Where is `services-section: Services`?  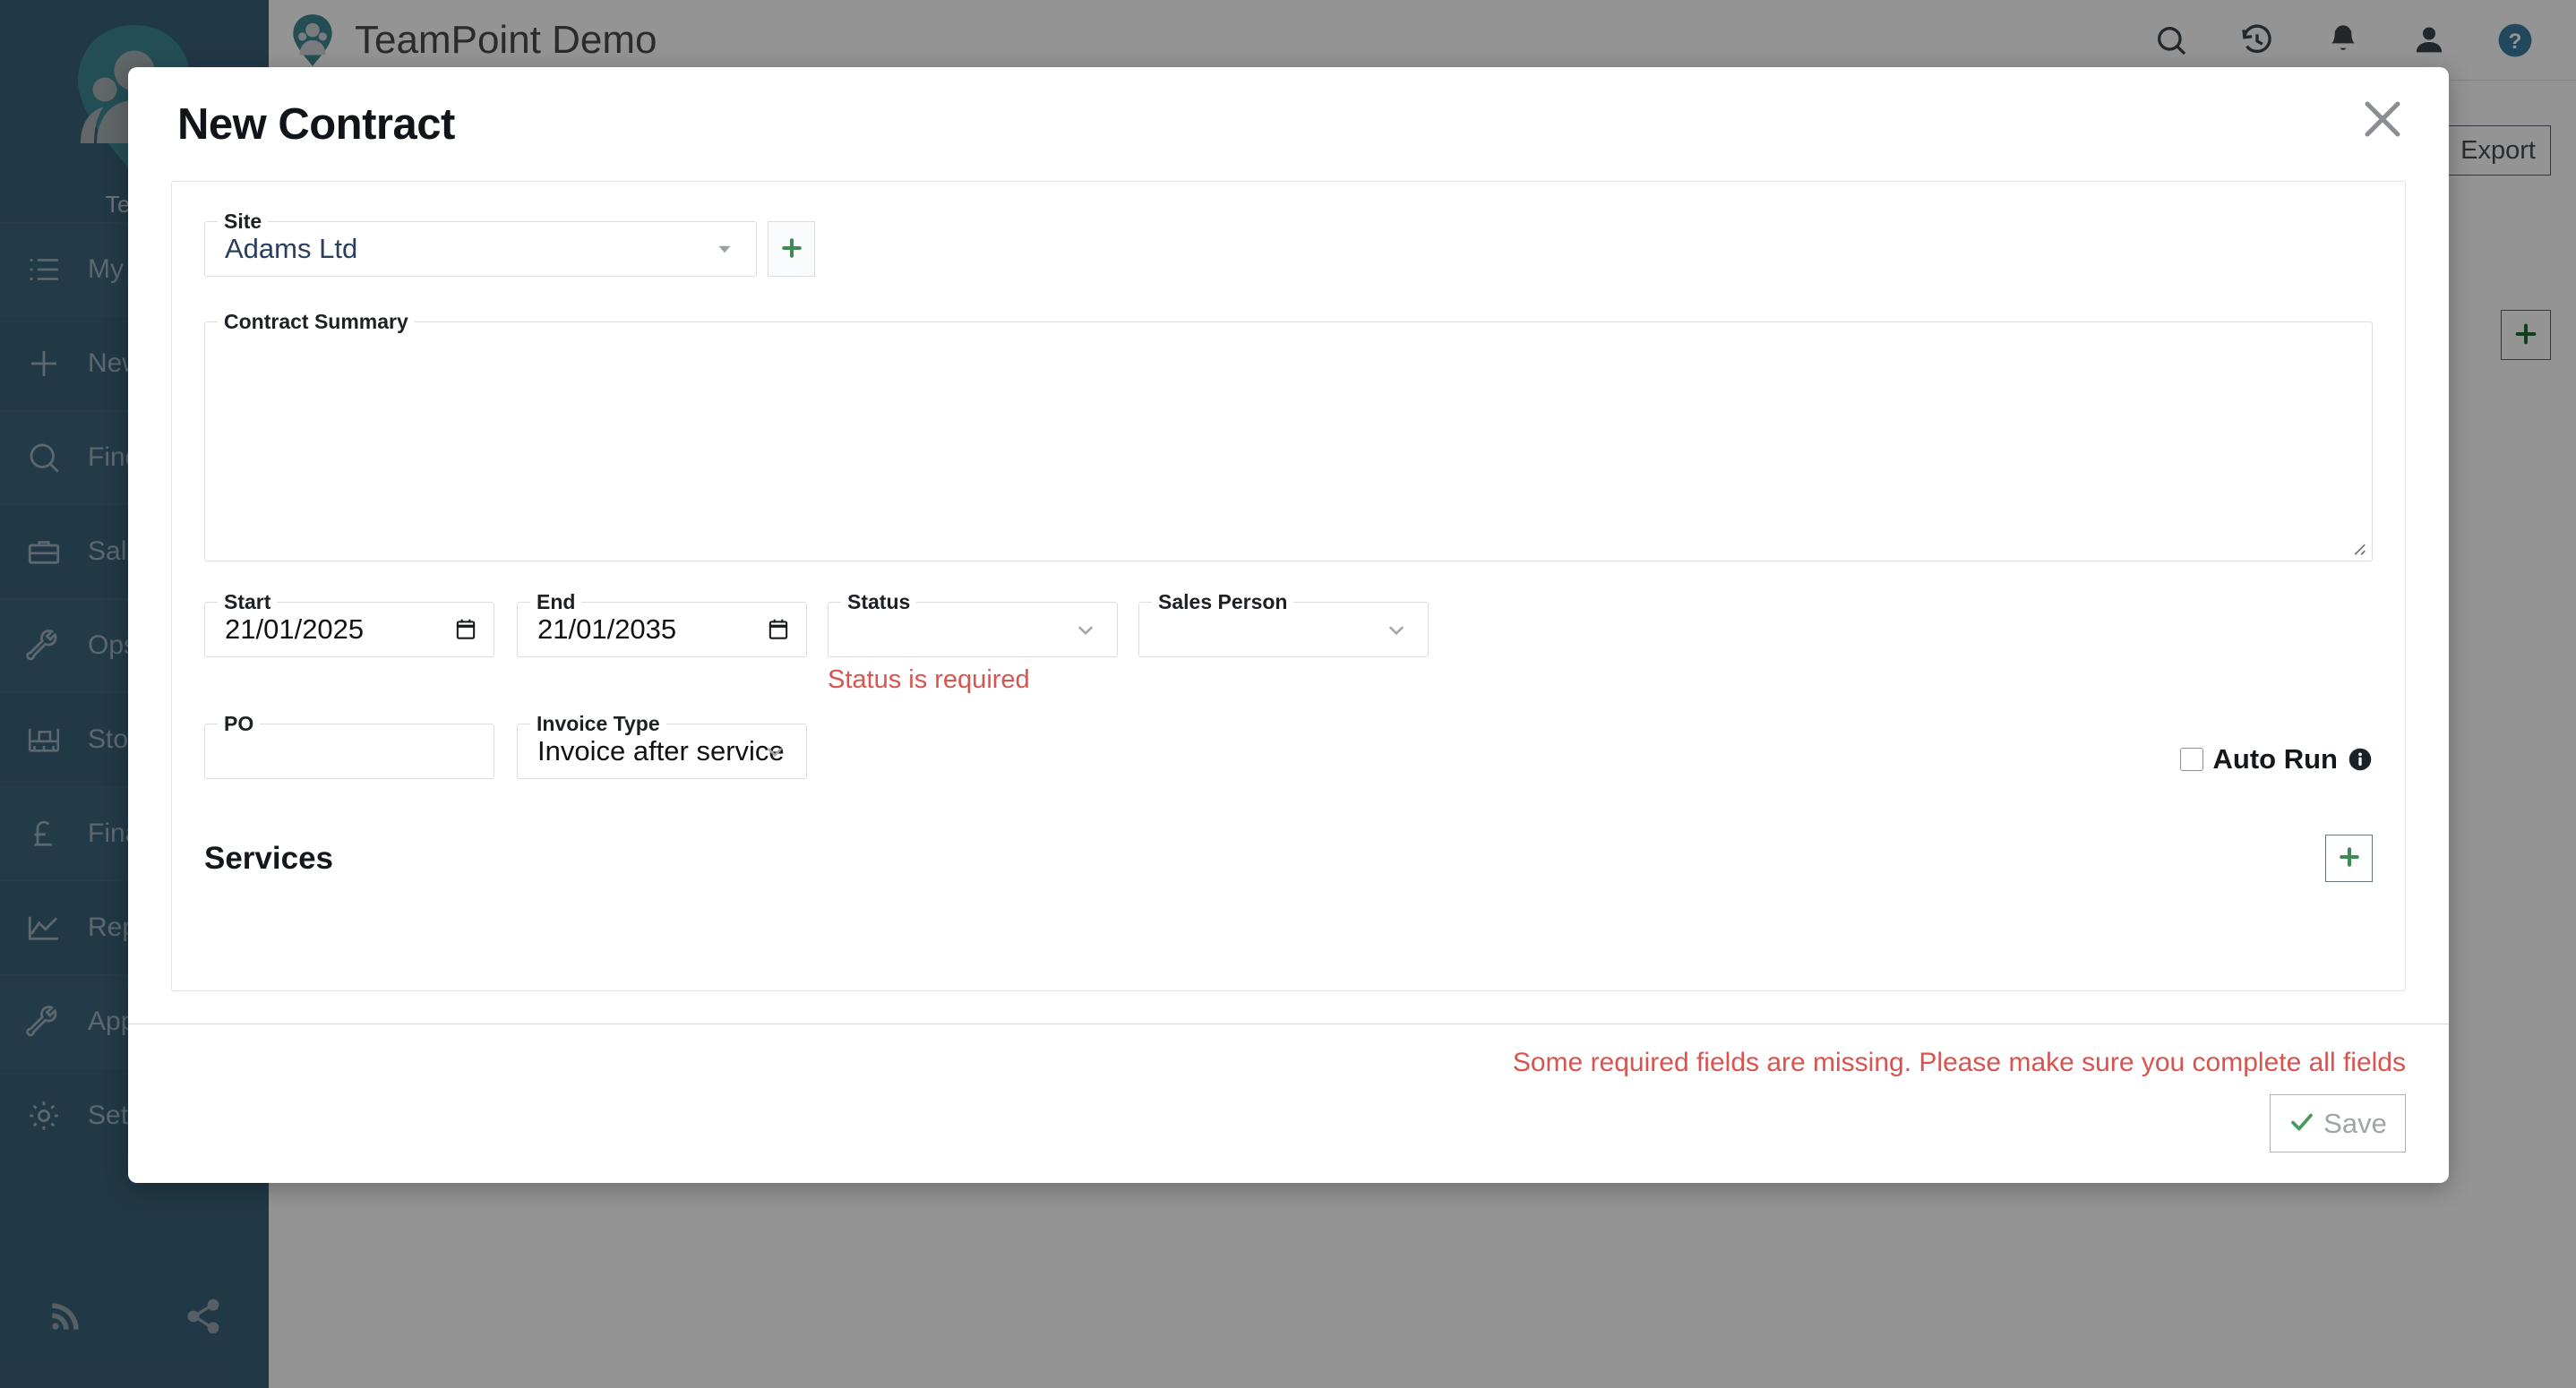 services-section: Services is located at coordinates (1288, 858).